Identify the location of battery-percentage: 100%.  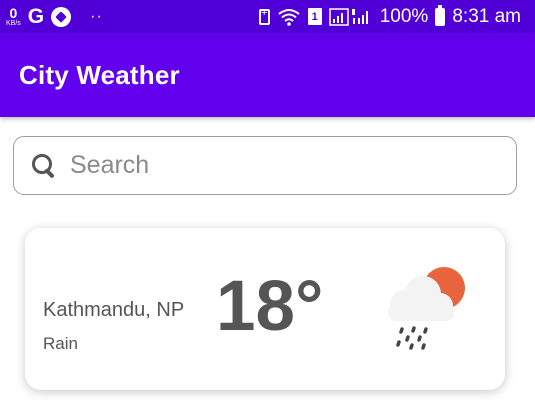
(404, 16).